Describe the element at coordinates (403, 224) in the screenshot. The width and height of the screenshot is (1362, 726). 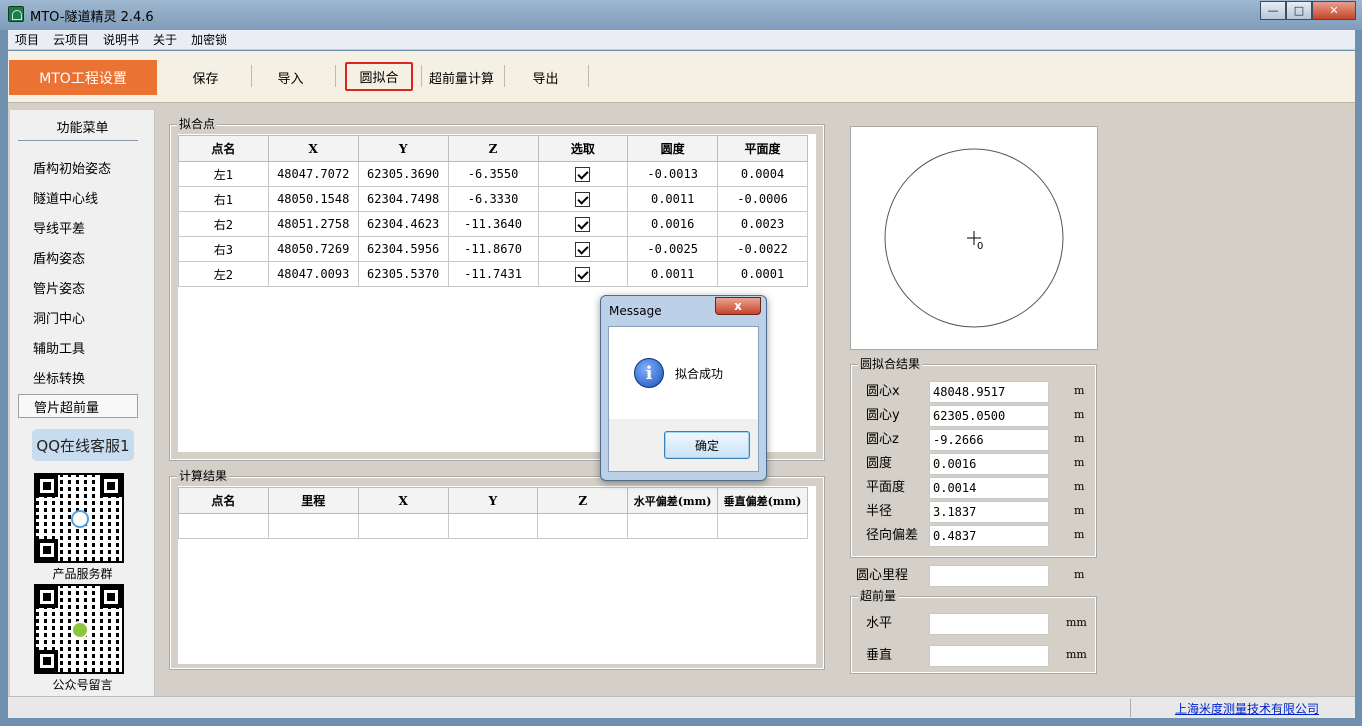
I see `cell-y: 62304.4623` at that location.